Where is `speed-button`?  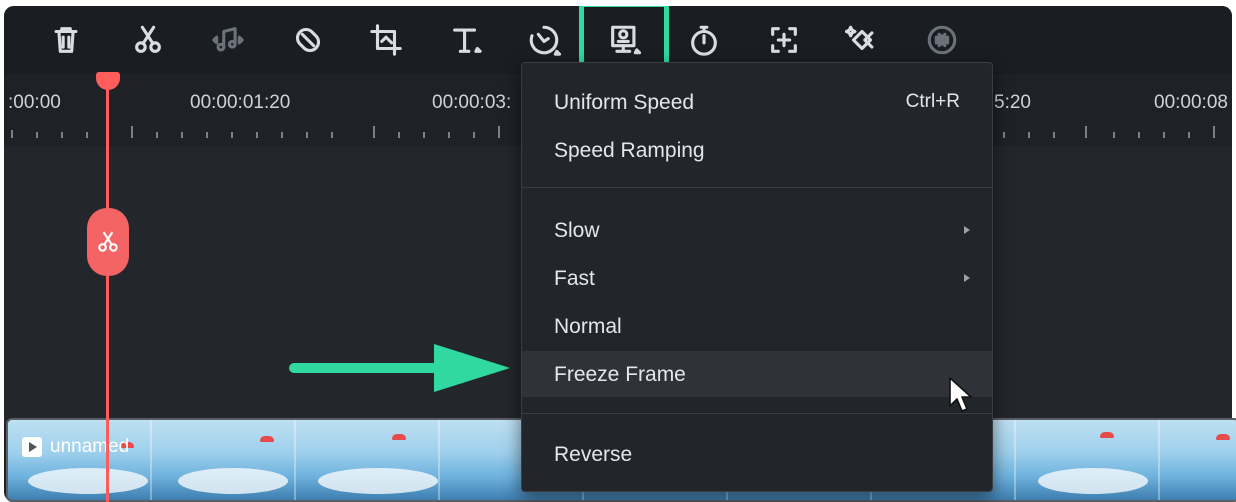 speed-button is located at coordinates (544, 40).